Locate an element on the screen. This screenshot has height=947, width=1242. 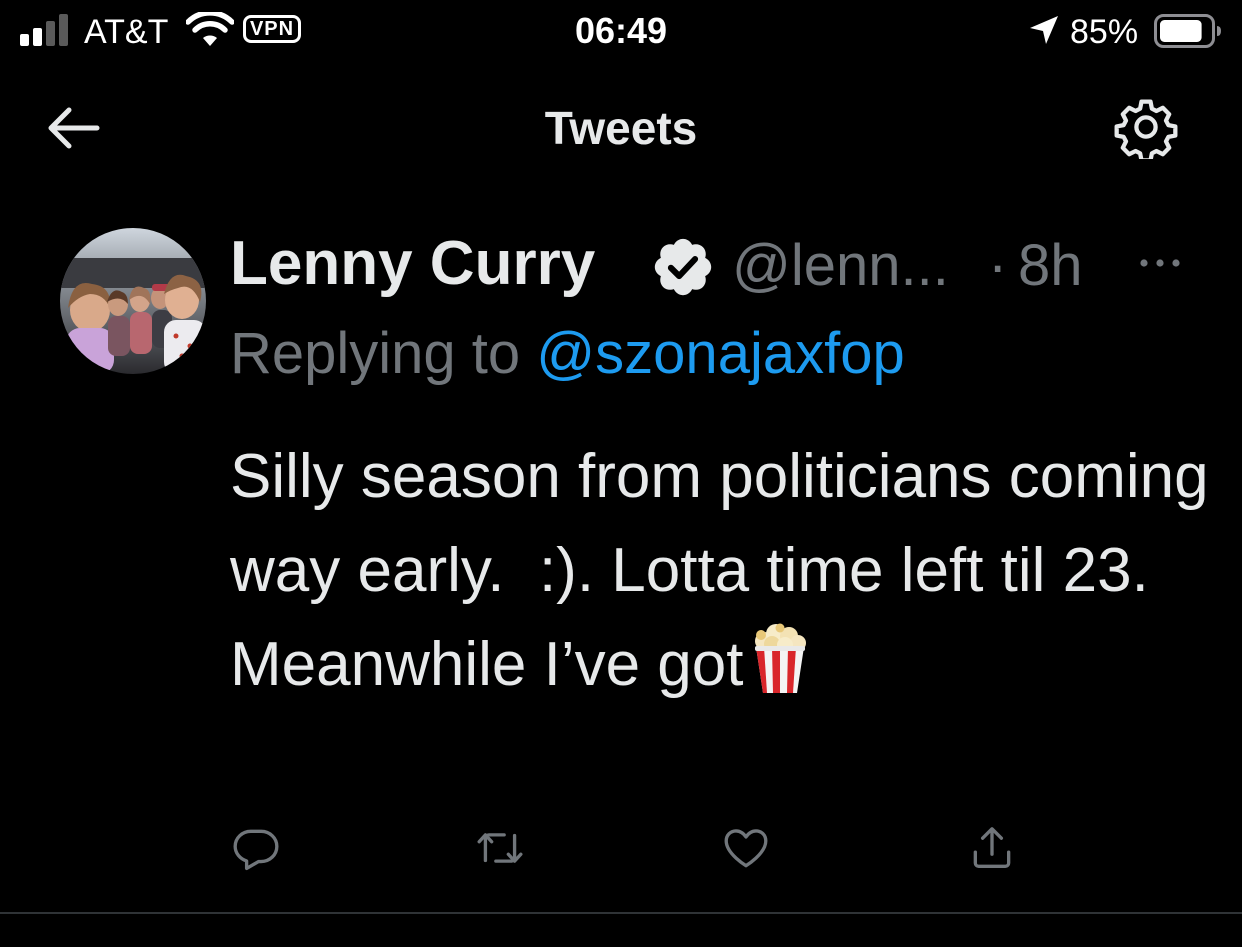
profile-photo is located at coordinates (133, 301).